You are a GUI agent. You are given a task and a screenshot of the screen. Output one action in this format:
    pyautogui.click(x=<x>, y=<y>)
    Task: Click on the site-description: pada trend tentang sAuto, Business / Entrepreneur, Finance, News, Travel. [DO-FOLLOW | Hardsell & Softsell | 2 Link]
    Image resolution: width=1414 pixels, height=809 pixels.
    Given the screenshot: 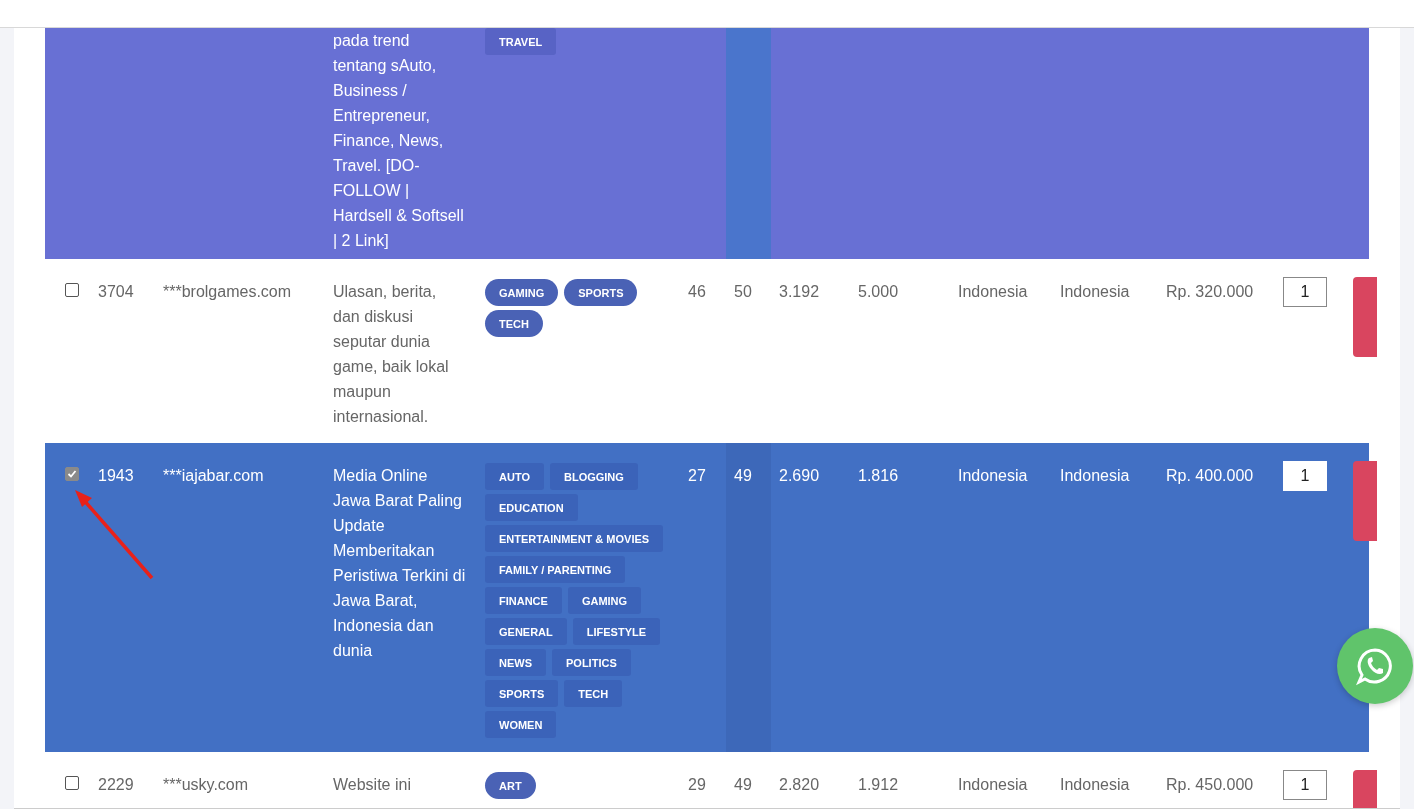 What is the action you would take?
    pyautogui.click(x=398, y=140)
    